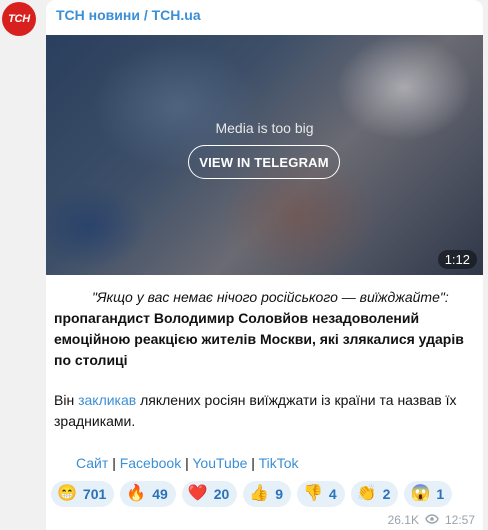 The height and width of the screenshot is (530, 488). Describe the element at coordinates (66, 400) in the screenshot. I see `post-text: Він` at that location.